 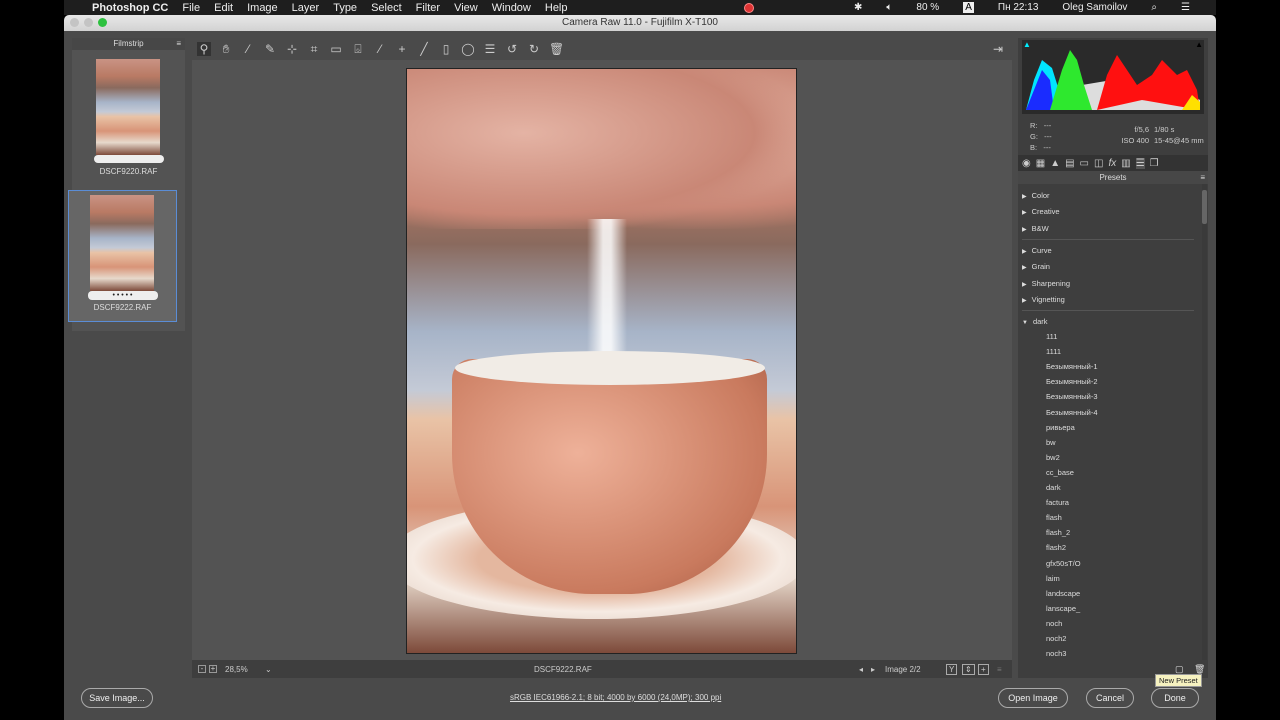 What do you see at coordinates (1072, 413) in the screenshot?
I see `preset-item: Безымянный-4` at bounding box center [1072, 413].